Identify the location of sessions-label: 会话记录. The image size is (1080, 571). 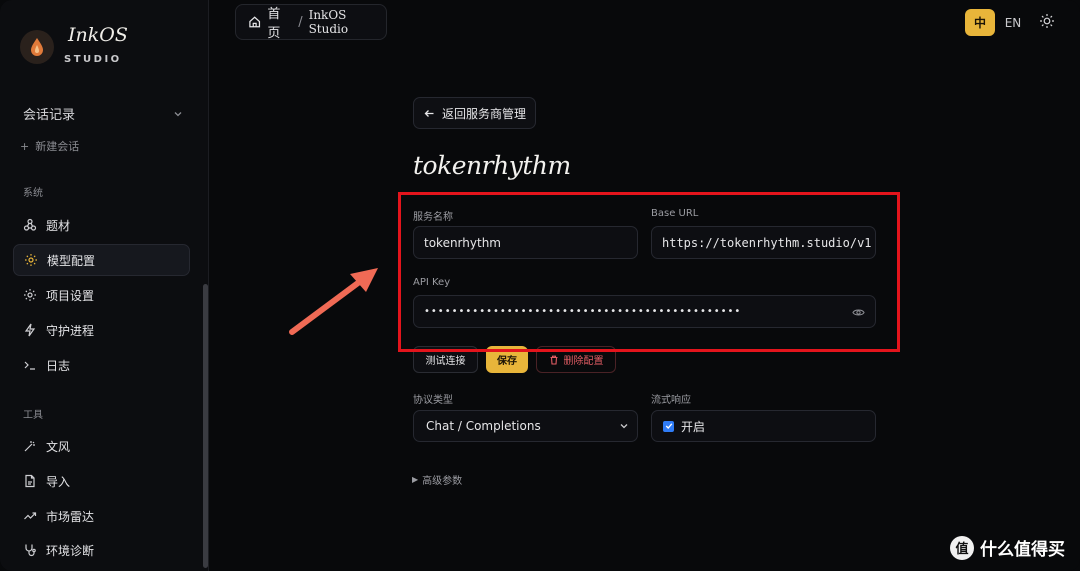
(49, 115).